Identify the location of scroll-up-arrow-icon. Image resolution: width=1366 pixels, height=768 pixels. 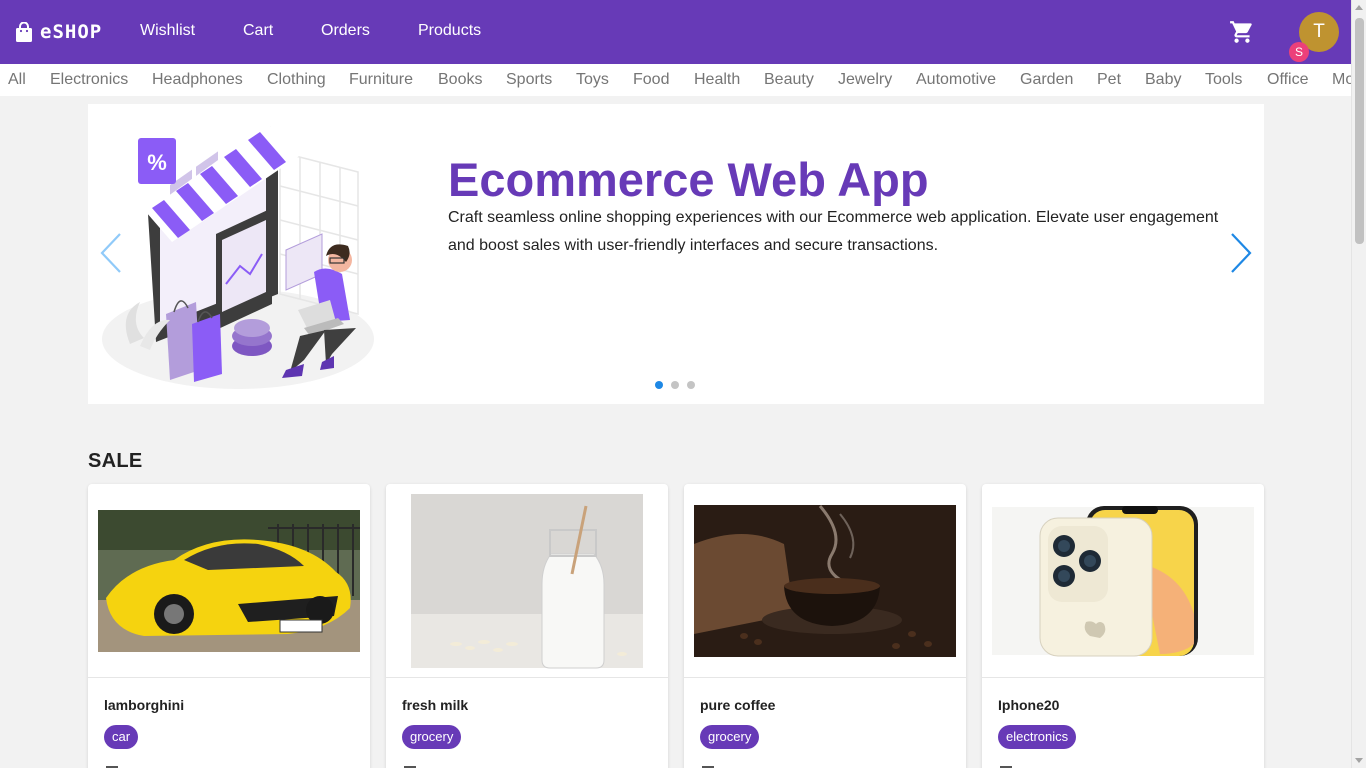
(1359, 7).